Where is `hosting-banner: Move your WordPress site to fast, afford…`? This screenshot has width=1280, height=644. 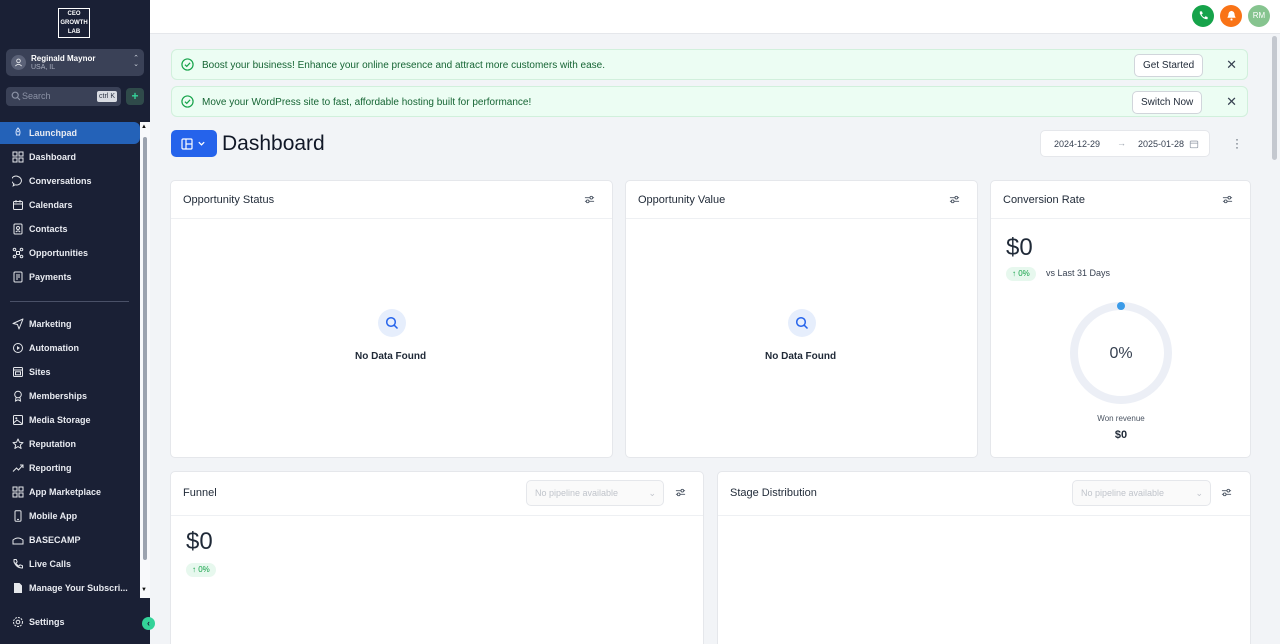
hosting-banner: Move your WordPress site to fast, afford… is located at coordinates (709, 101).